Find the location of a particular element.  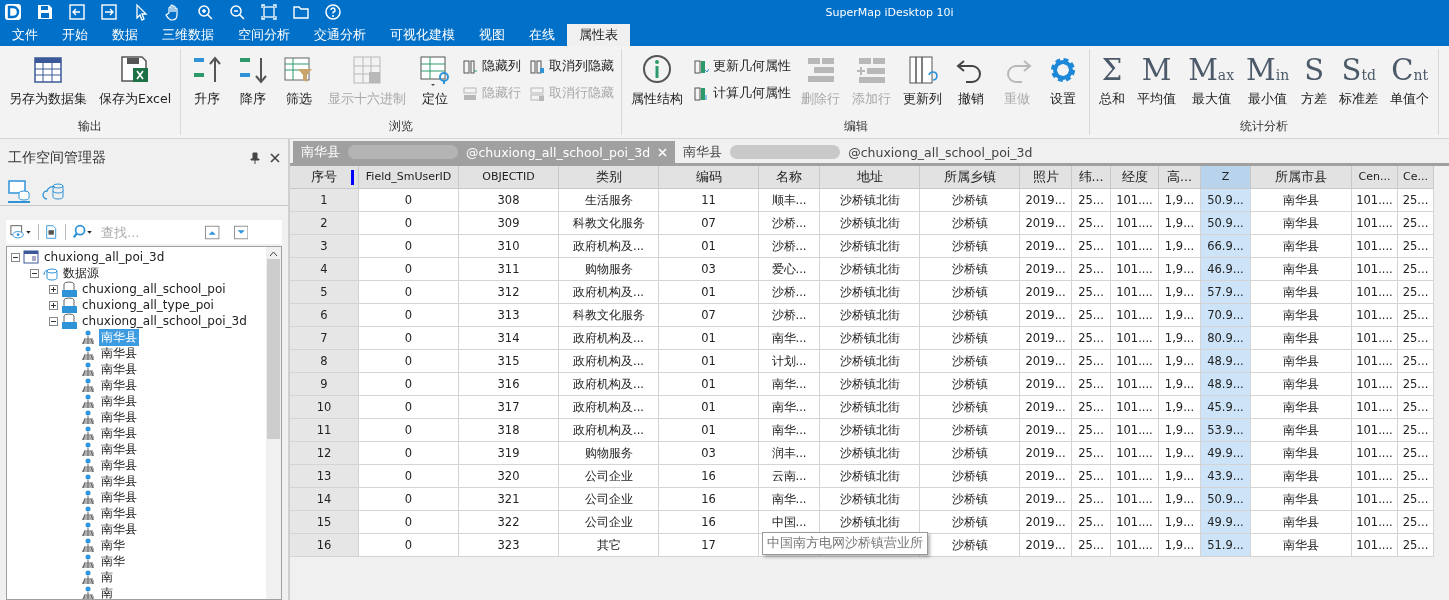

cloud-database-icon is located at coordinates (53, 191).